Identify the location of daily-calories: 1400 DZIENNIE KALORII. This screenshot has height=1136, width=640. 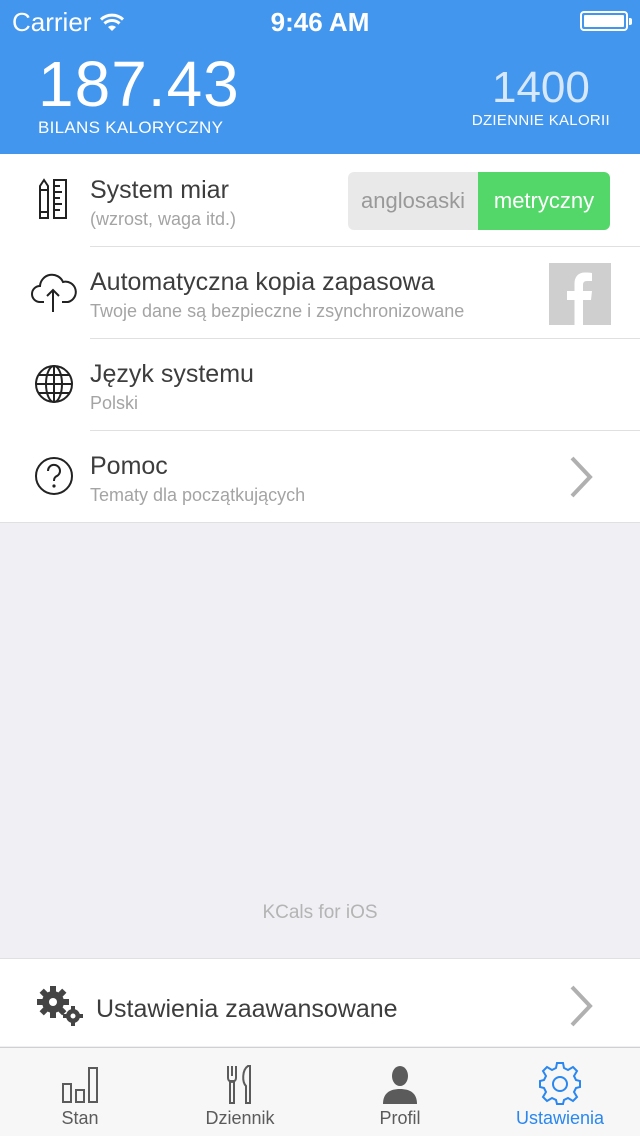
(540, 96).